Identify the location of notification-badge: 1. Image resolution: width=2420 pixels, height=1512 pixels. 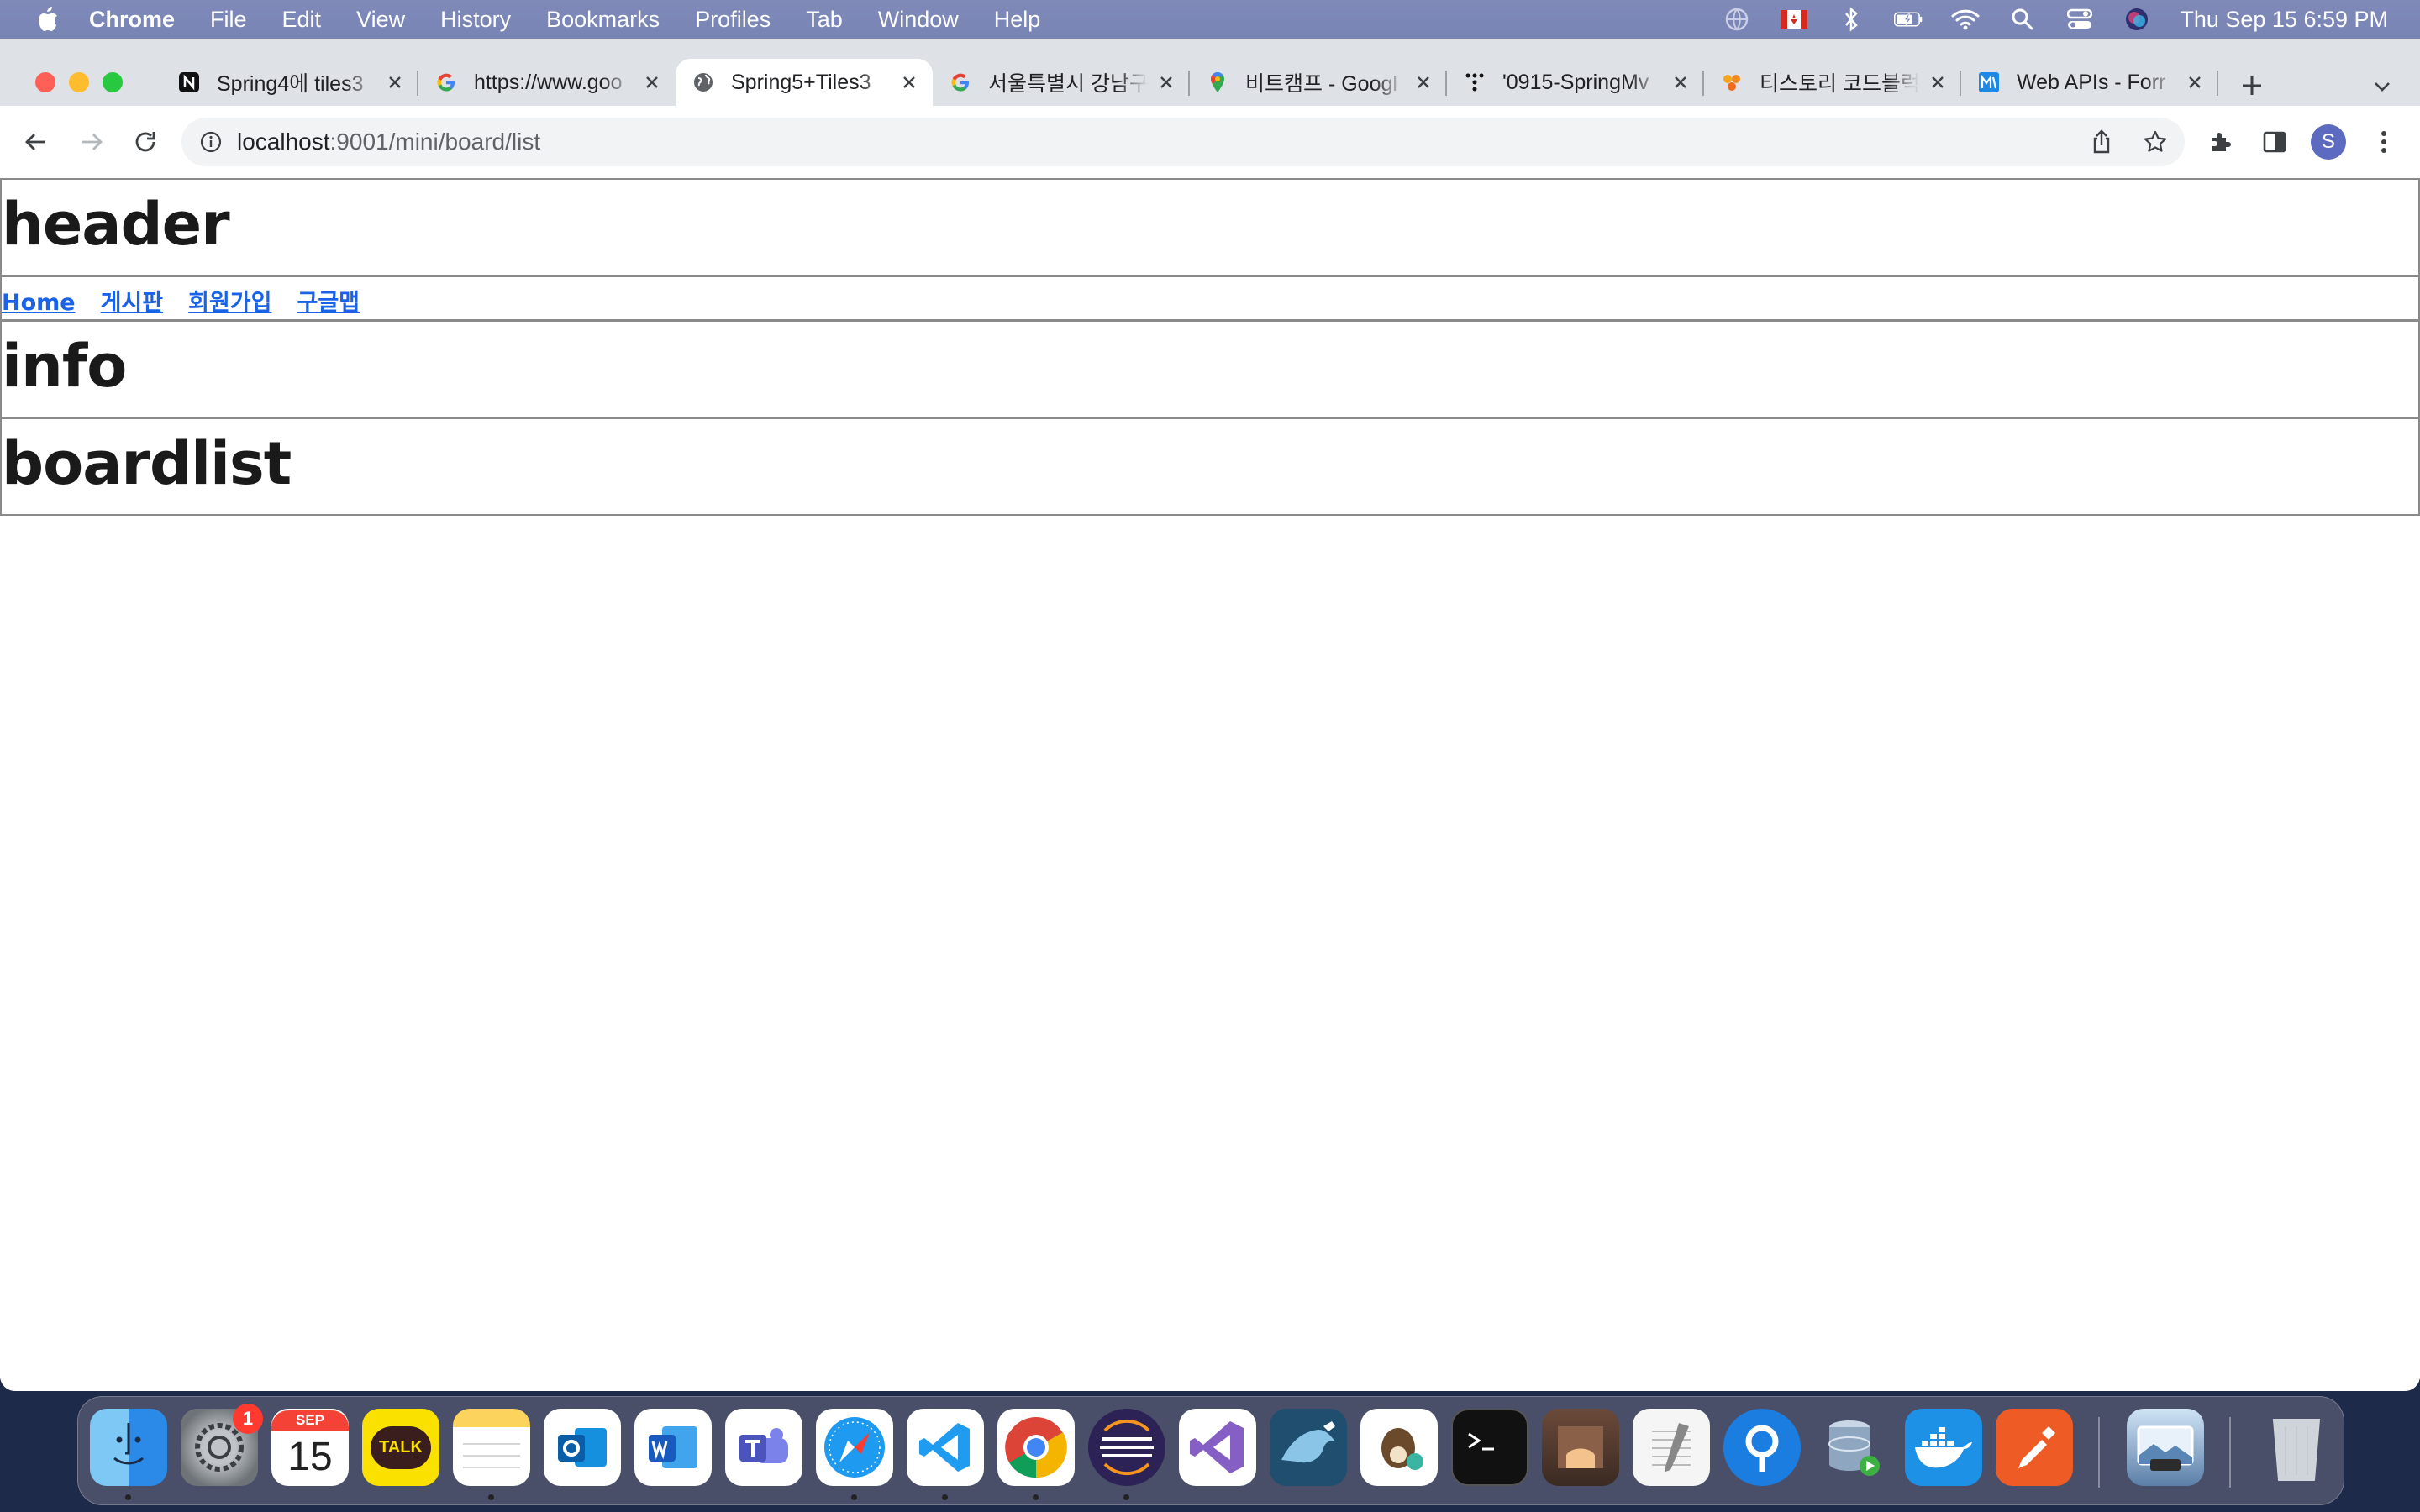
(248, 1419).